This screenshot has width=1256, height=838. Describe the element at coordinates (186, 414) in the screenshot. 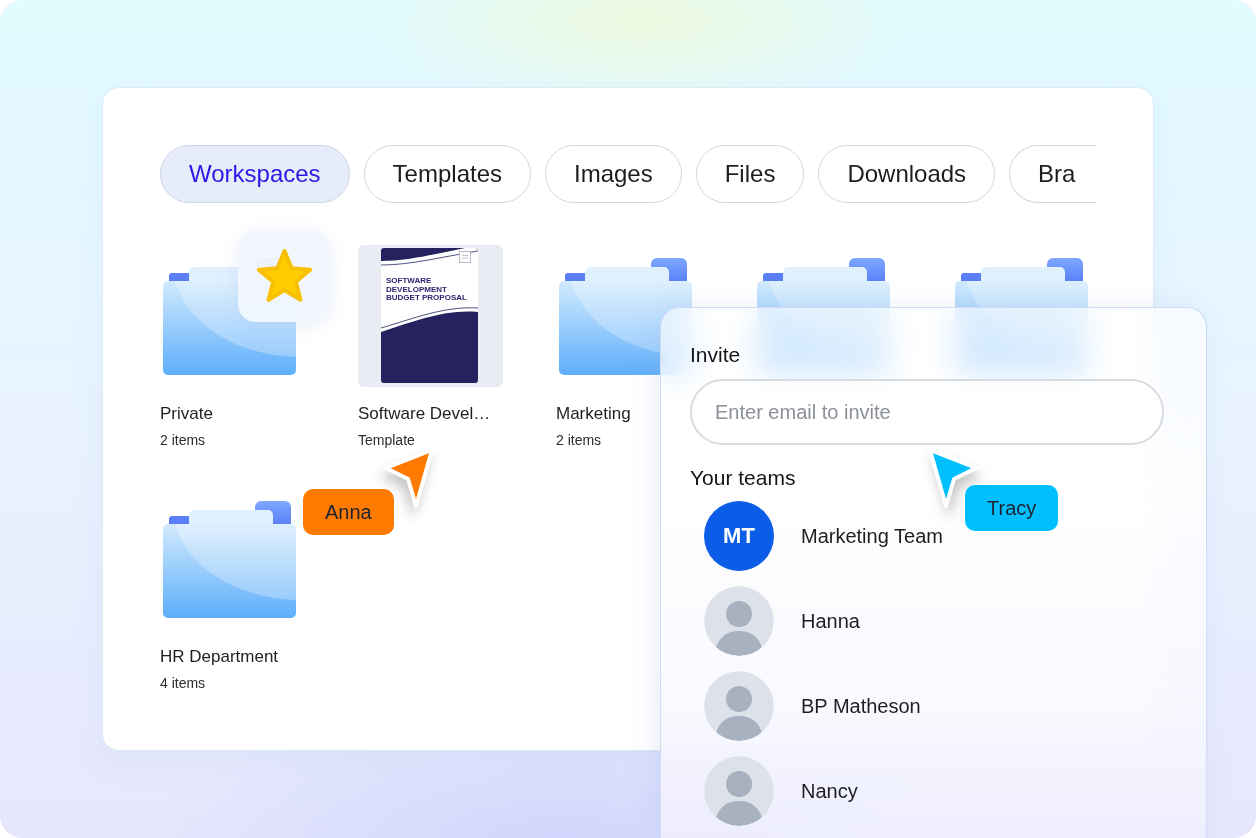

I see `item-name: Private` at that location.